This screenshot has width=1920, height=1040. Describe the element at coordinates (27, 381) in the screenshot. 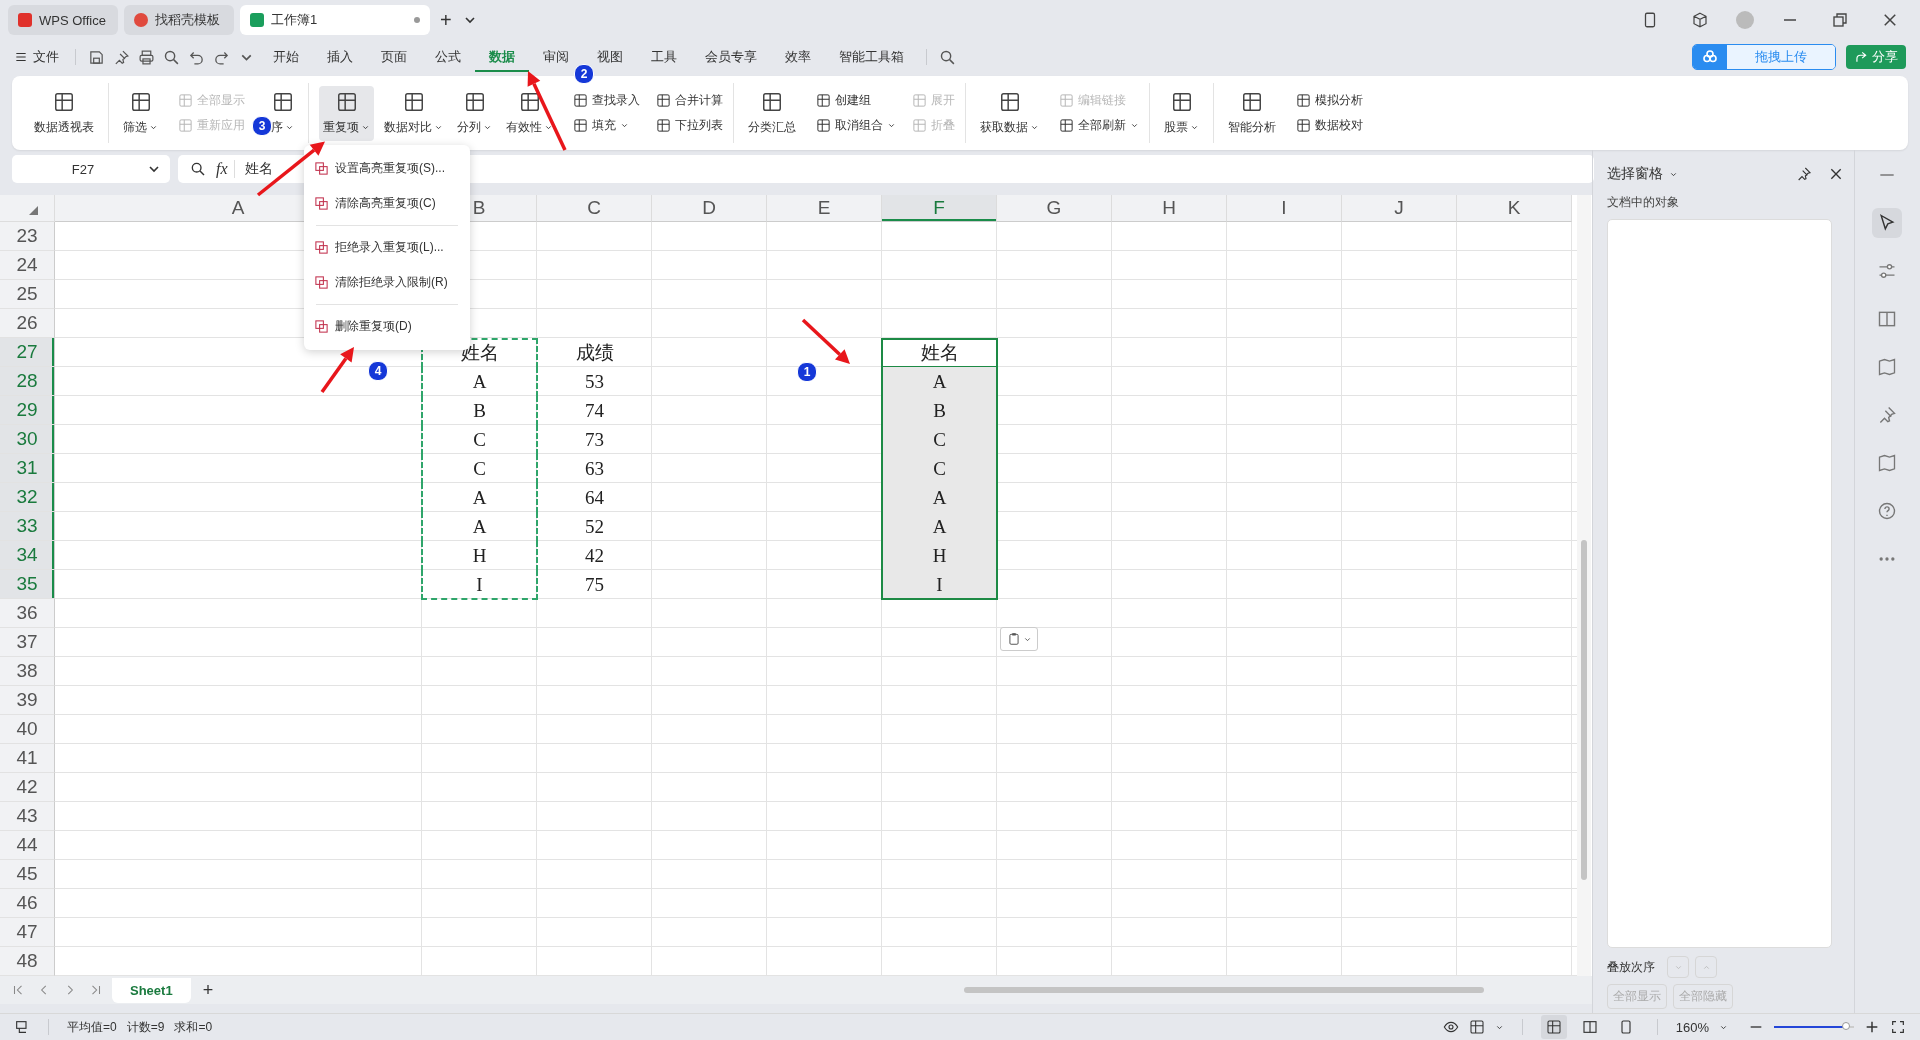

I see `row-header: 28` at that location.